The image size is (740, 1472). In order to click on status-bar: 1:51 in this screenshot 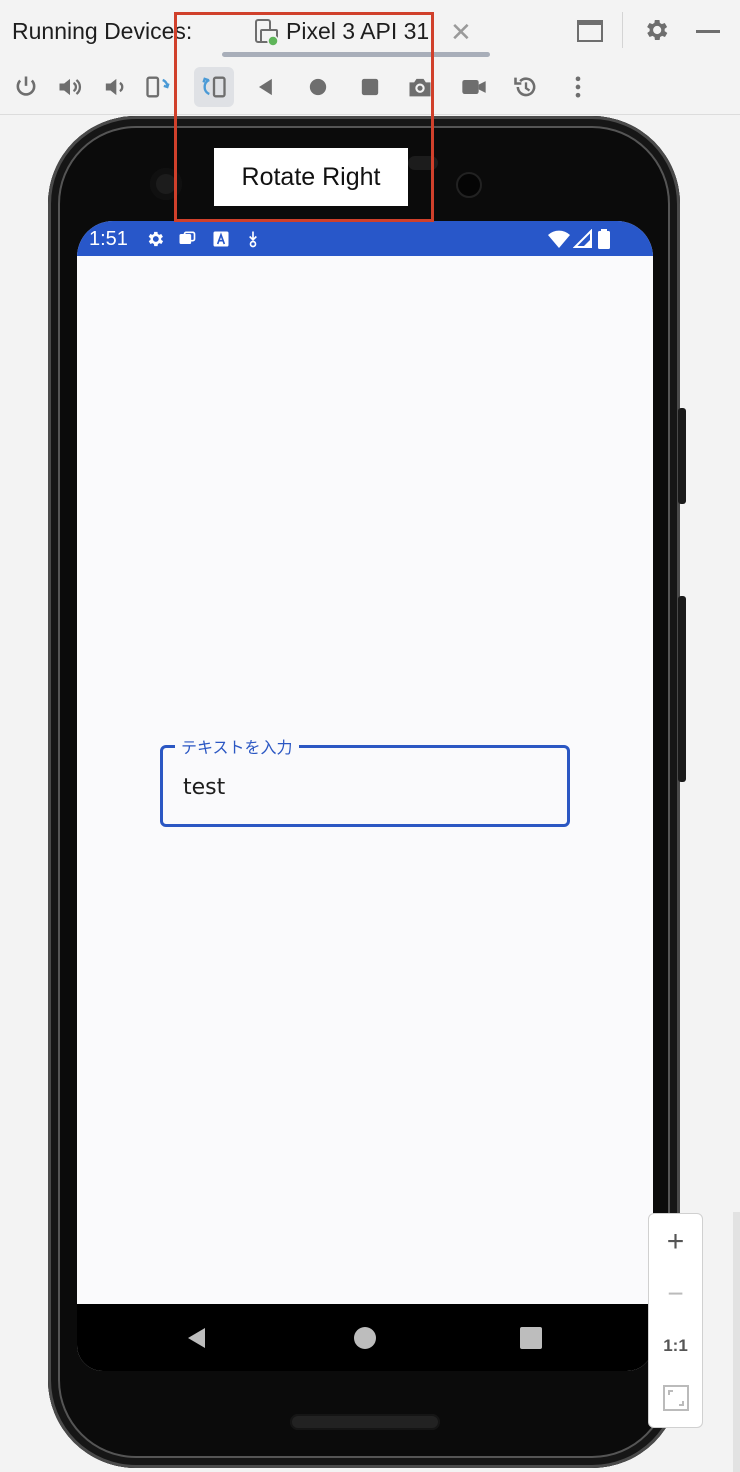, I will do `click(365, 238)`.